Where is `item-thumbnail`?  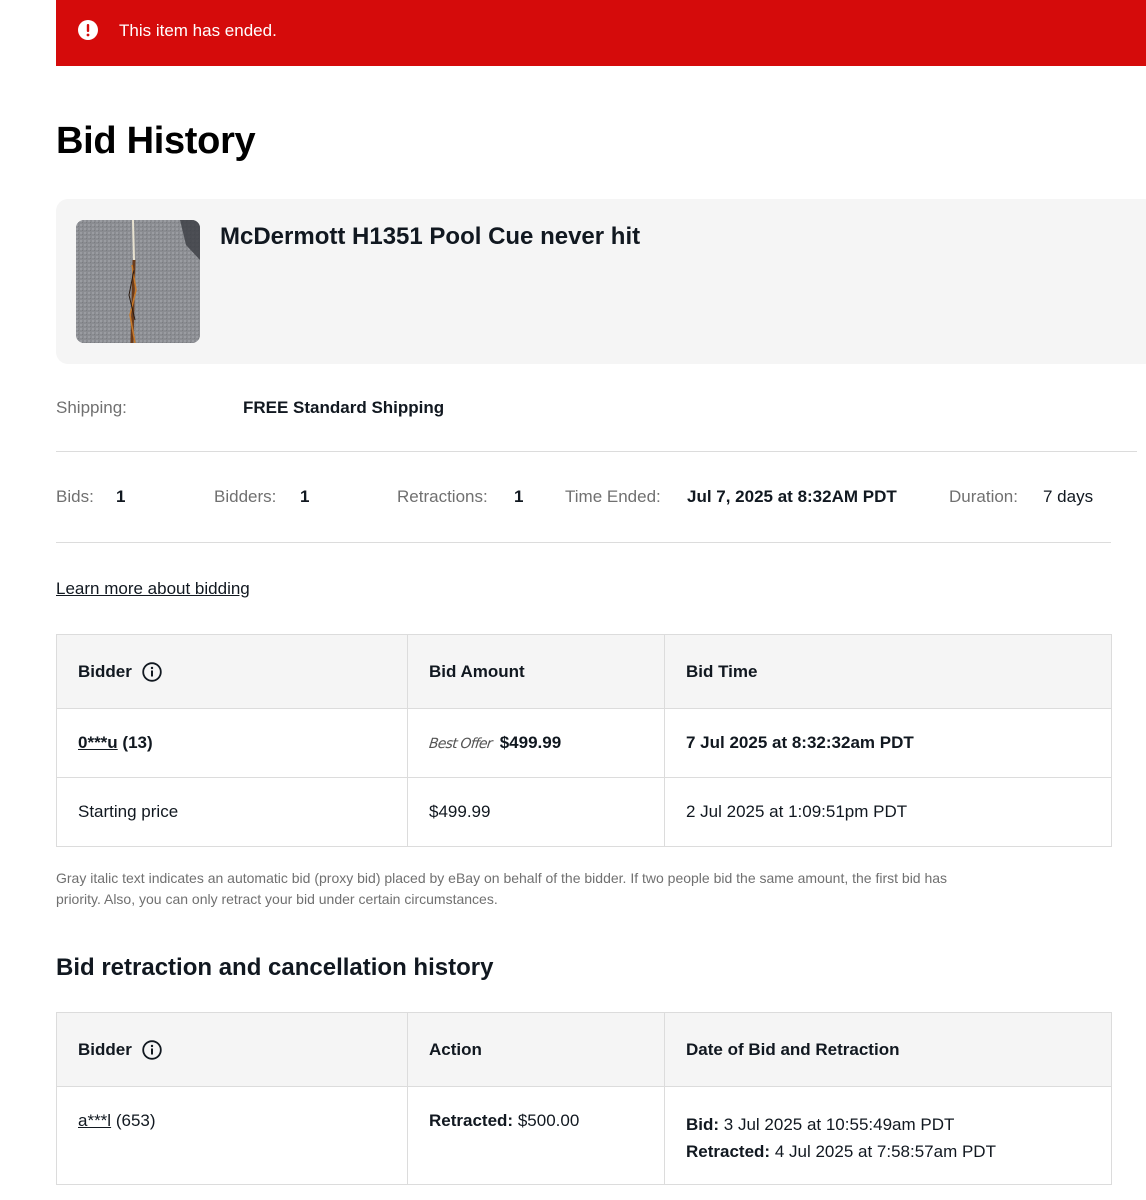 item-thumbnail is located at coordinates (138, 281).